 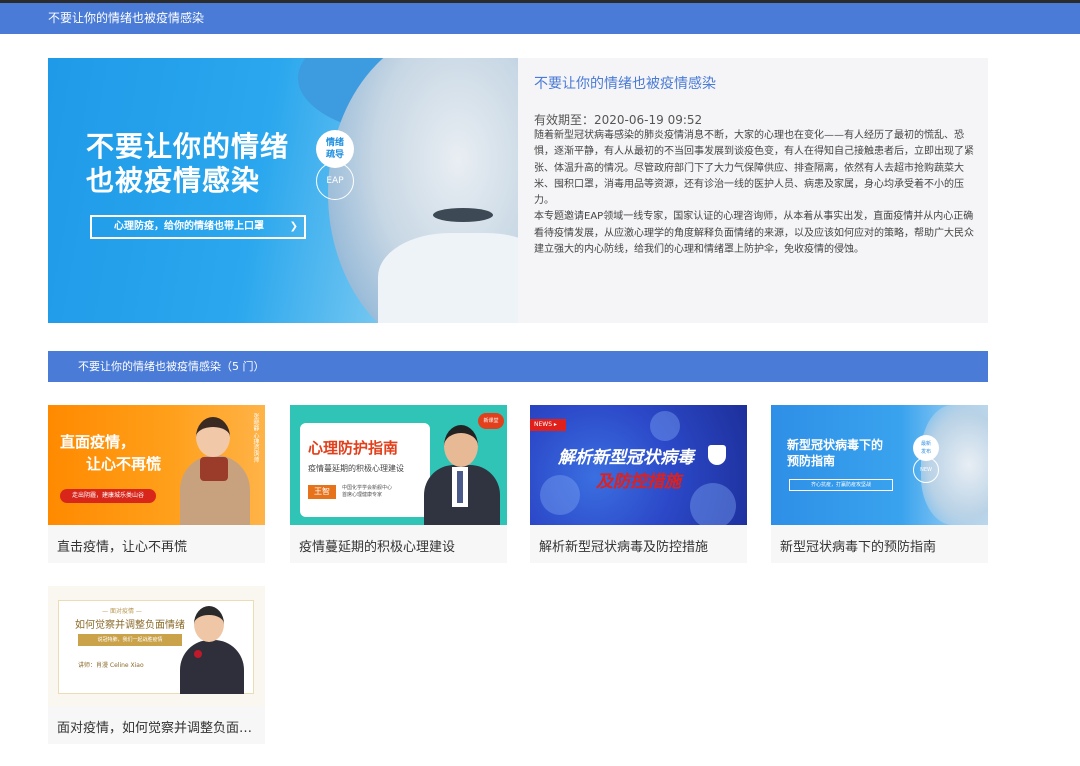 What do you see at coordinates (925, 444) in the screenshot?
I see `badge-line1: 最新` at bounding box center [925, 444].